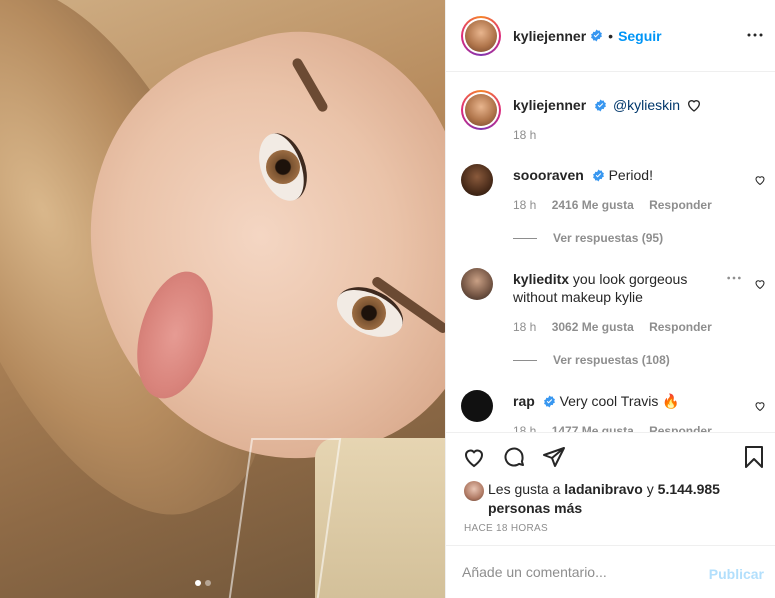 The height and width of the screenshot is (598, 775). What do you see at coordinates (549, 36) in the screenshot?
I see `author-username: kyliejenner` at bounding box center [549, 36].